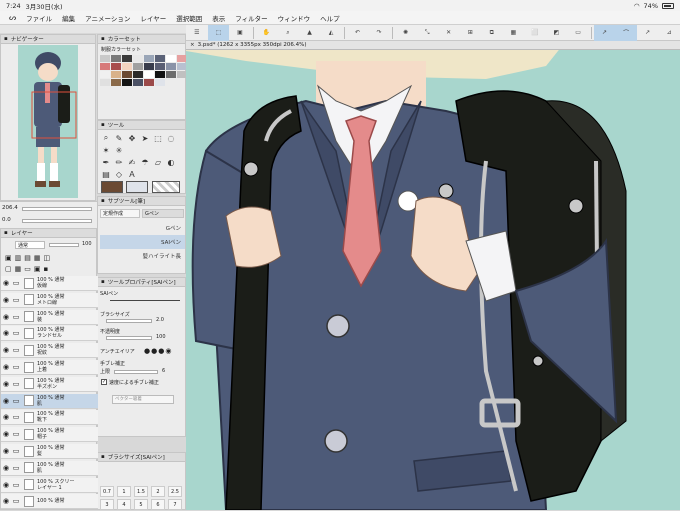  I want to click on layer-opacity-slider, so click(64, 245).